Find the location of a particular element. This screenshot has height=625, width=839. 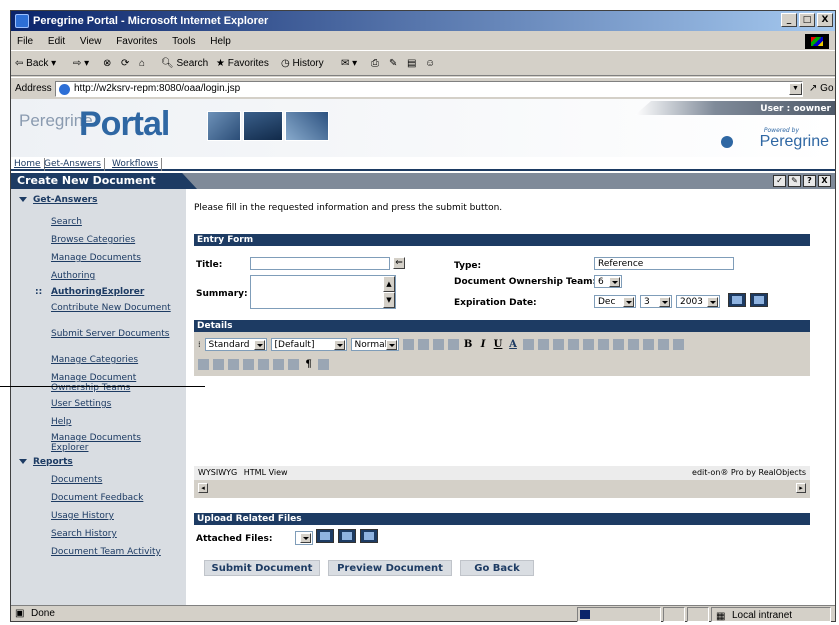

table-props-icon is located at coordinates (588, 344).